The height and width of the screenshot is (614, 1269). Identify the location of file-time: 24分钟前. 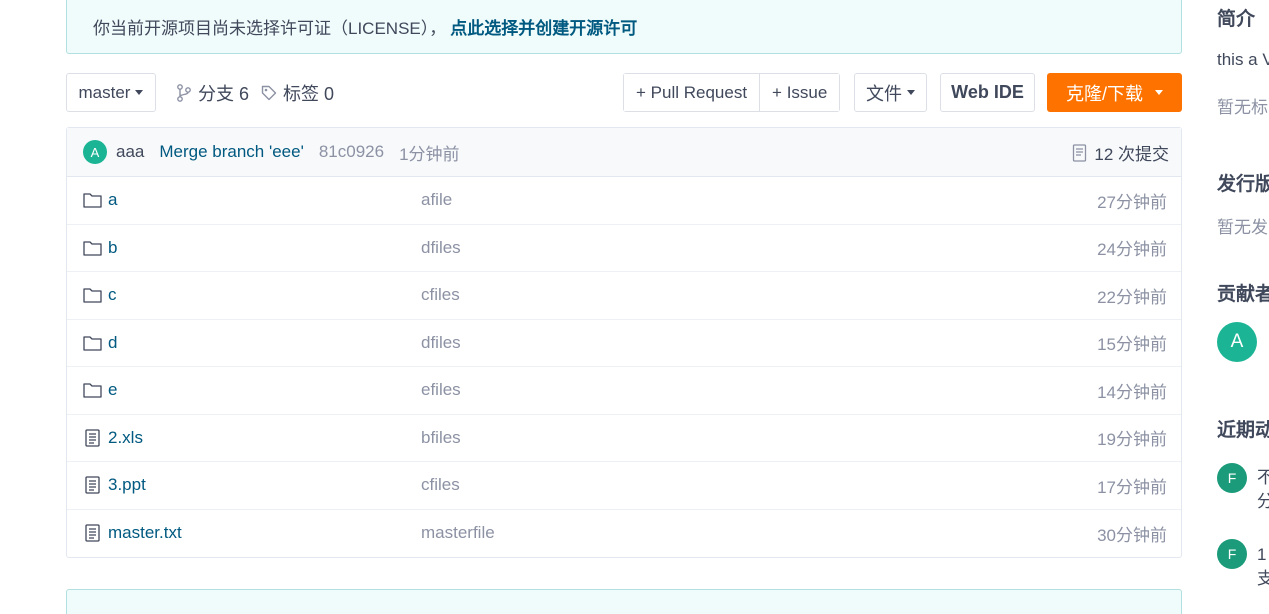
(1132, 250).